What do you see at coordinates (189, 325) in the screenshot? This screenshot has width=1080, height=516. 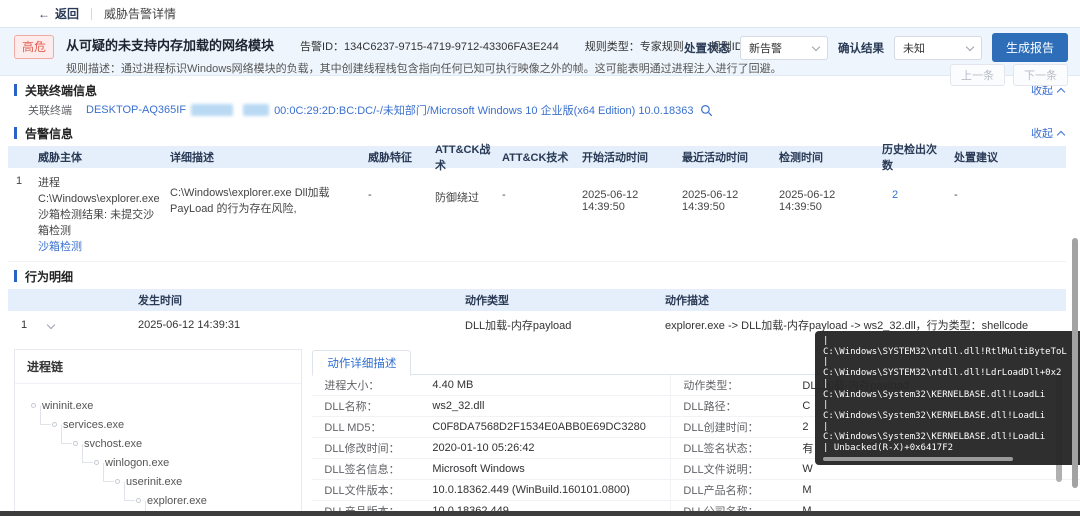 I see `occur-time-cell: 2025-06-12 14:39:31` at bounding box center [189, 325].